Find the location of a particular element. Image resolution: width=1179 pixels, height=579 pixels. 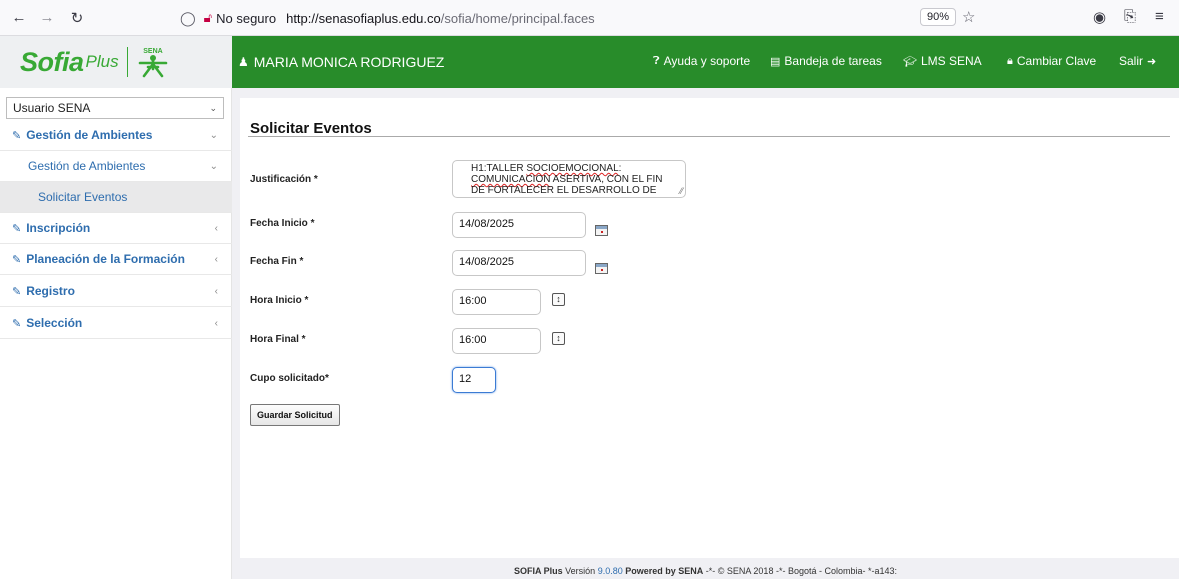

url-host: http://senasofiaplus.edu.co is located at coordinates (363, 18).